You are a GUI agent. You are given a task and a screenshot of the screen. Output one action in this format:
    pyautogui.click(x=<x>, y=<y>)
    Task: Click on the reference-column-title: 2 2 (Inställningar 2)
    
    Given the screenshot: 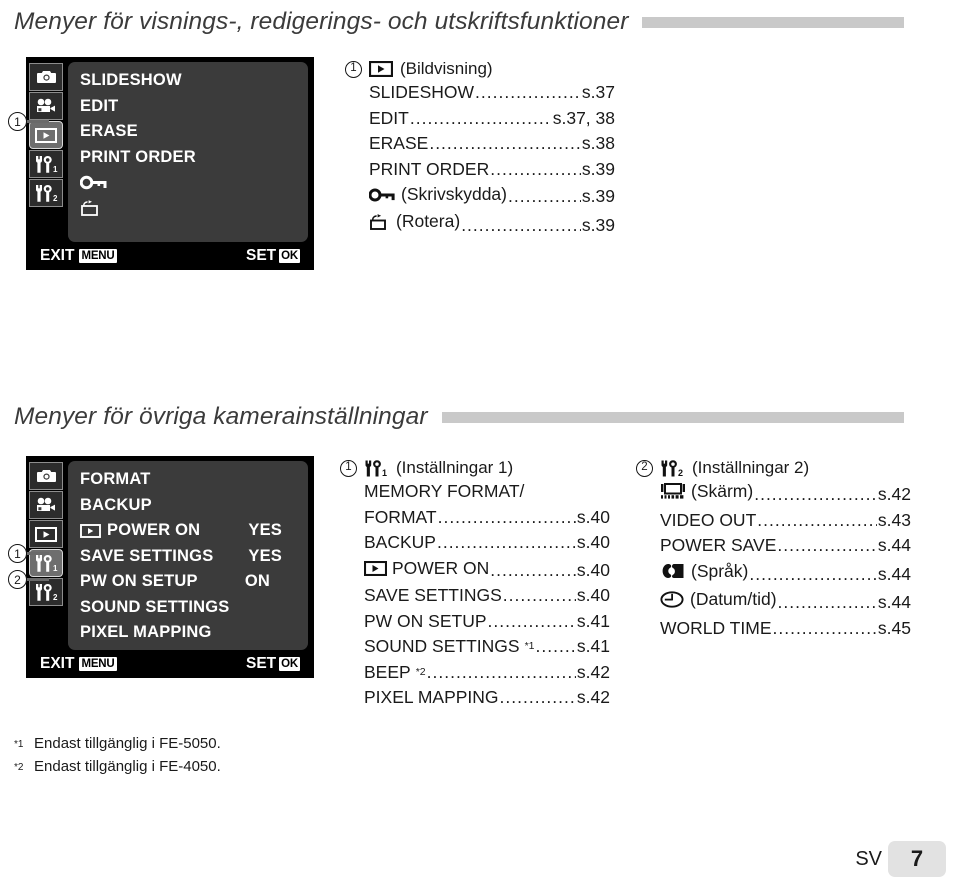 What is the action you would take?
    pyautogui.click(x=773, y=468)
    